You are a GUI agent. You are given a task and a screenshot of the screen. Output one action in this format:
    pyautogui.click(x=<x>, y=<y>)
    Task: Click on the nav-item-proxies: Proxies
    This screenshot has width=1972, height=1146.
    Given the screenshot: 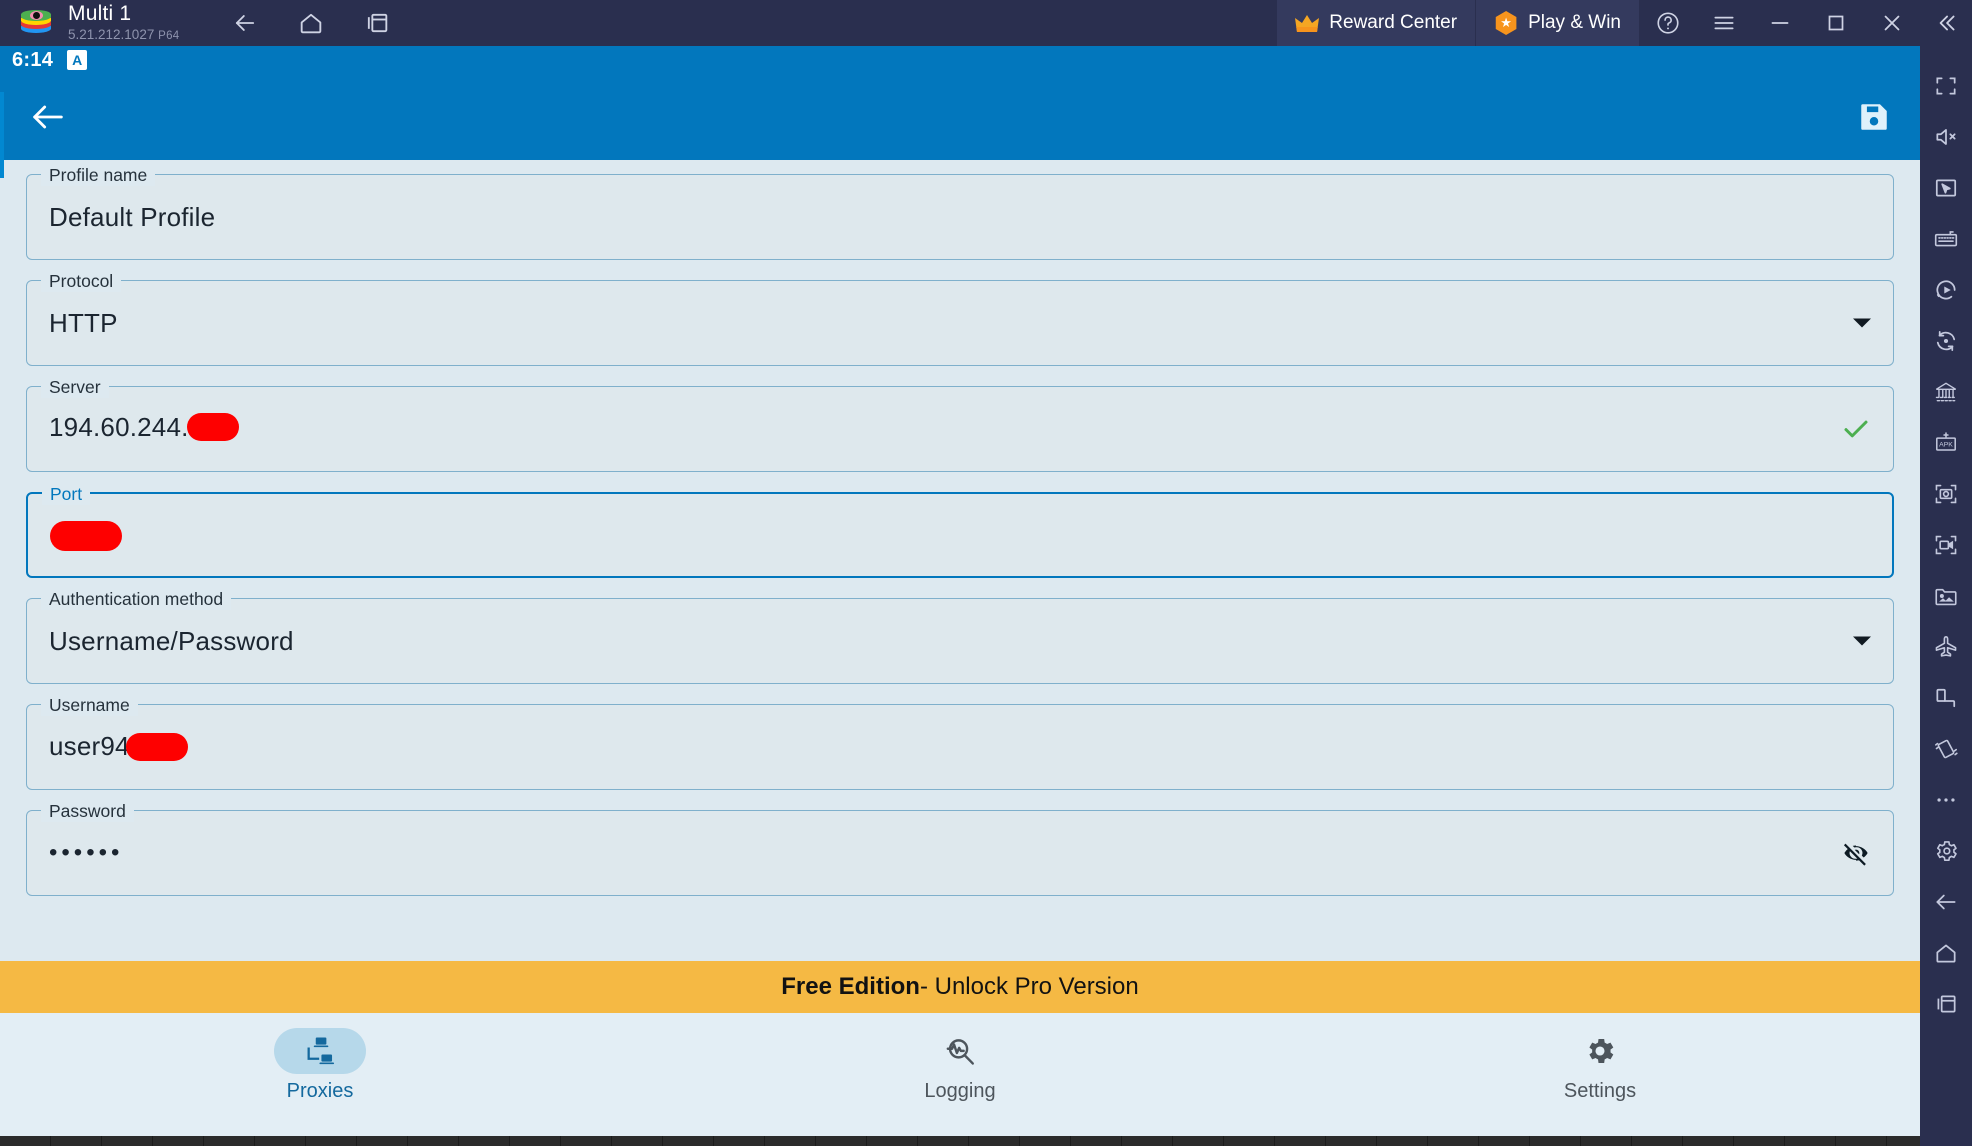 What is the action you would take?
    pyautogui.click(x=320, y=1065)
    